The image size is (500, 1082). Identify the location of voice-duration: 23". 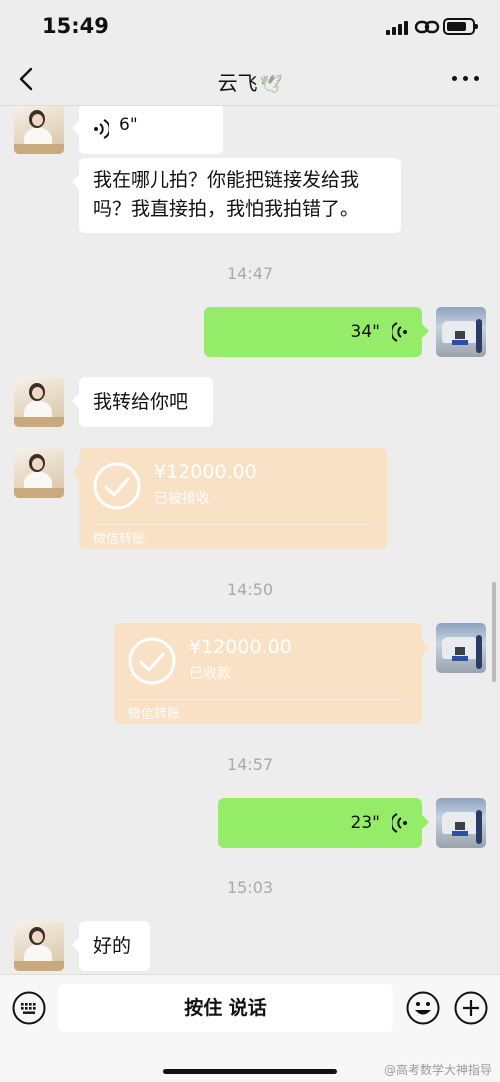
(365, 823).